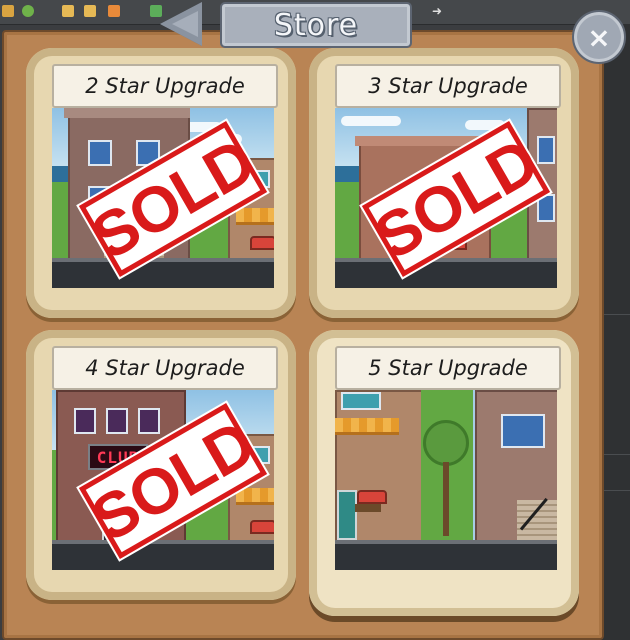  I want to click on window-title-tab: Store, so click(316, 25).